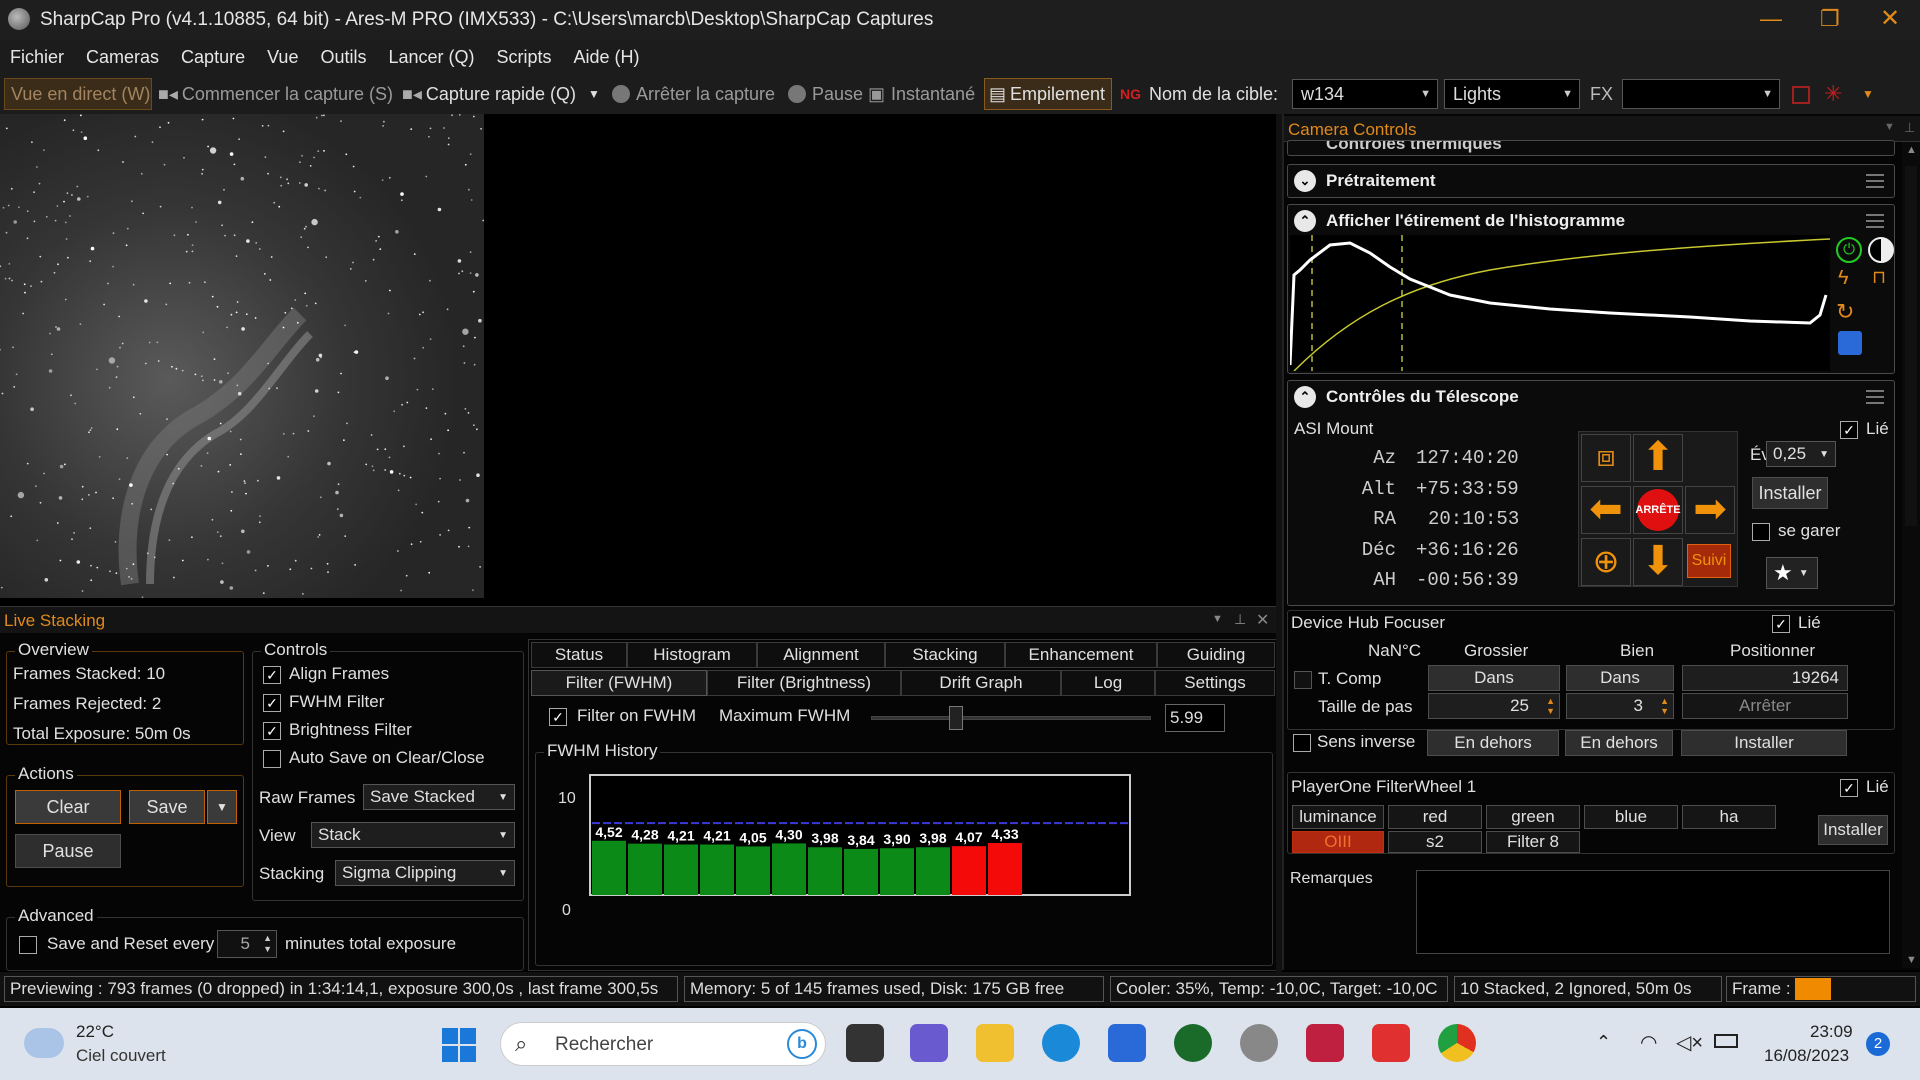 The width and height of the screenshot is (1920, 1080). I want to click on lock-icon: ⊓, so click(1879, 277).